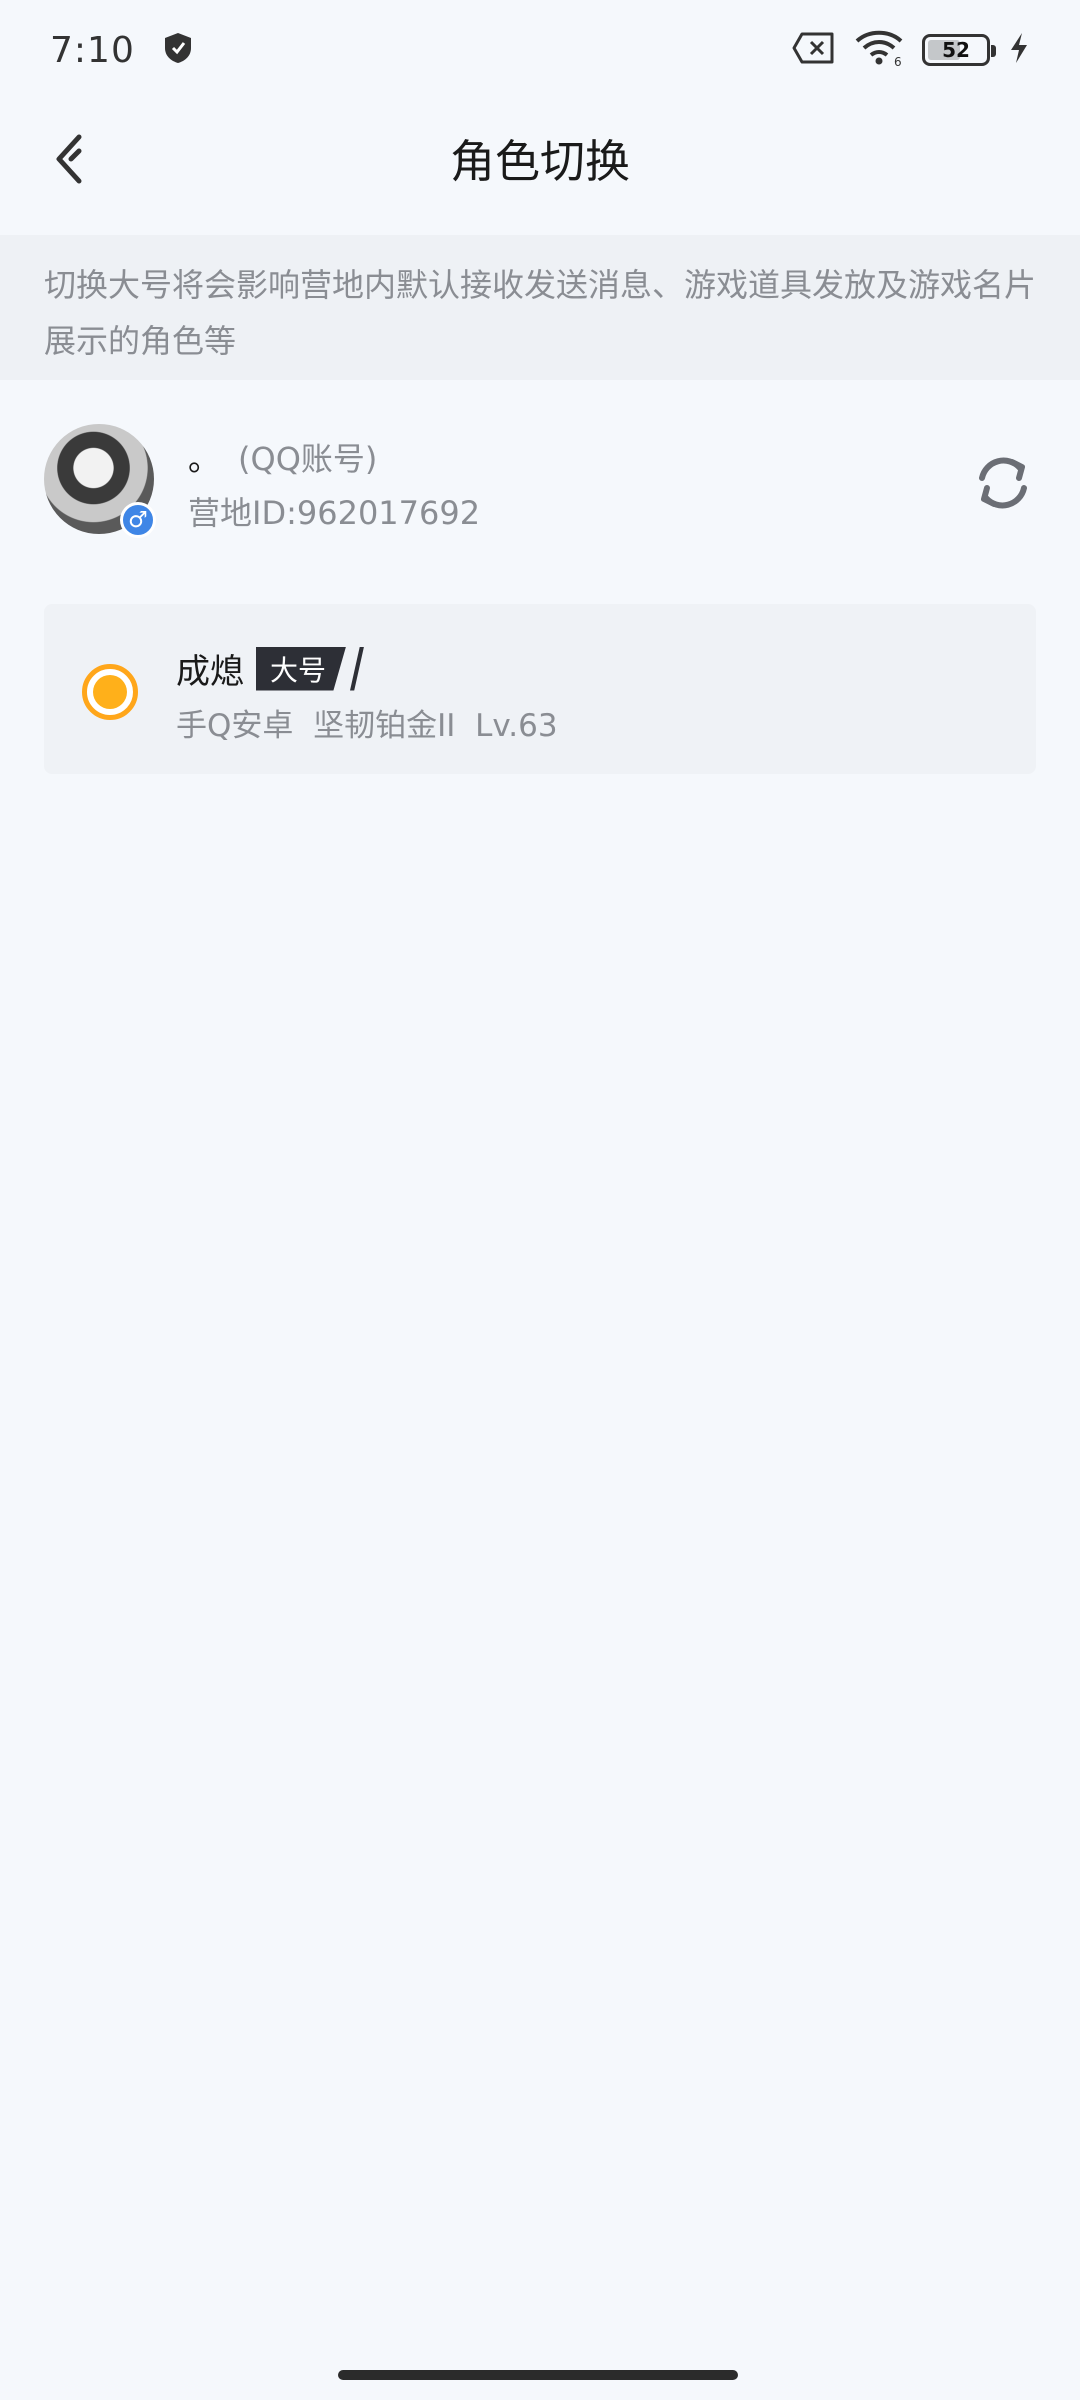 The width and height of the screenshot is (1080, 2400). Describe the element at coordinates (298, 670) in the screenshot. I see `main-account-badge-label: 大号` at that location.